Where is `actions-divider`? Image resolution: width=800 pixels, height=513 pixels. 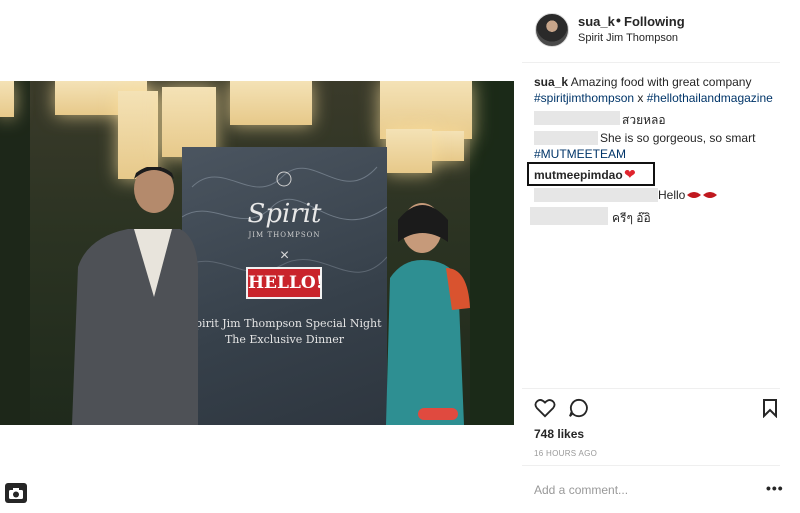 actions-divider is located at coordinates (651, 388).